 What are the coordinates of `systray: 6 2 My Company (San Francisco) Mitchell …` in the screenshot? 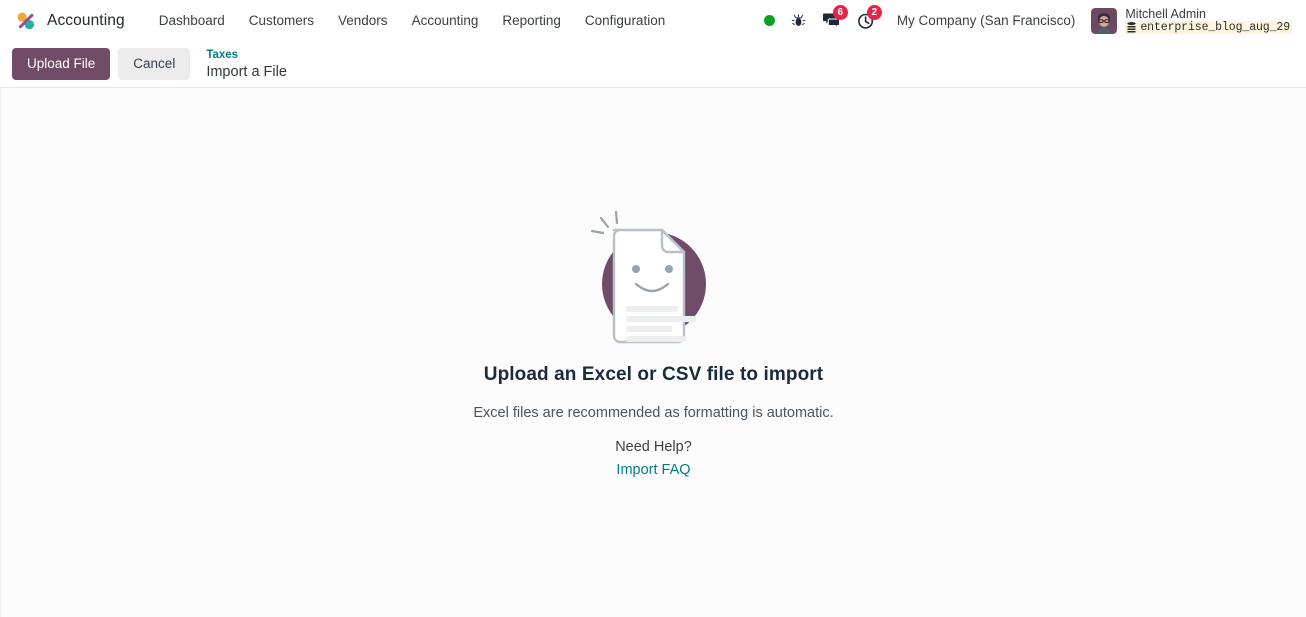 It's located at (1026, 20).